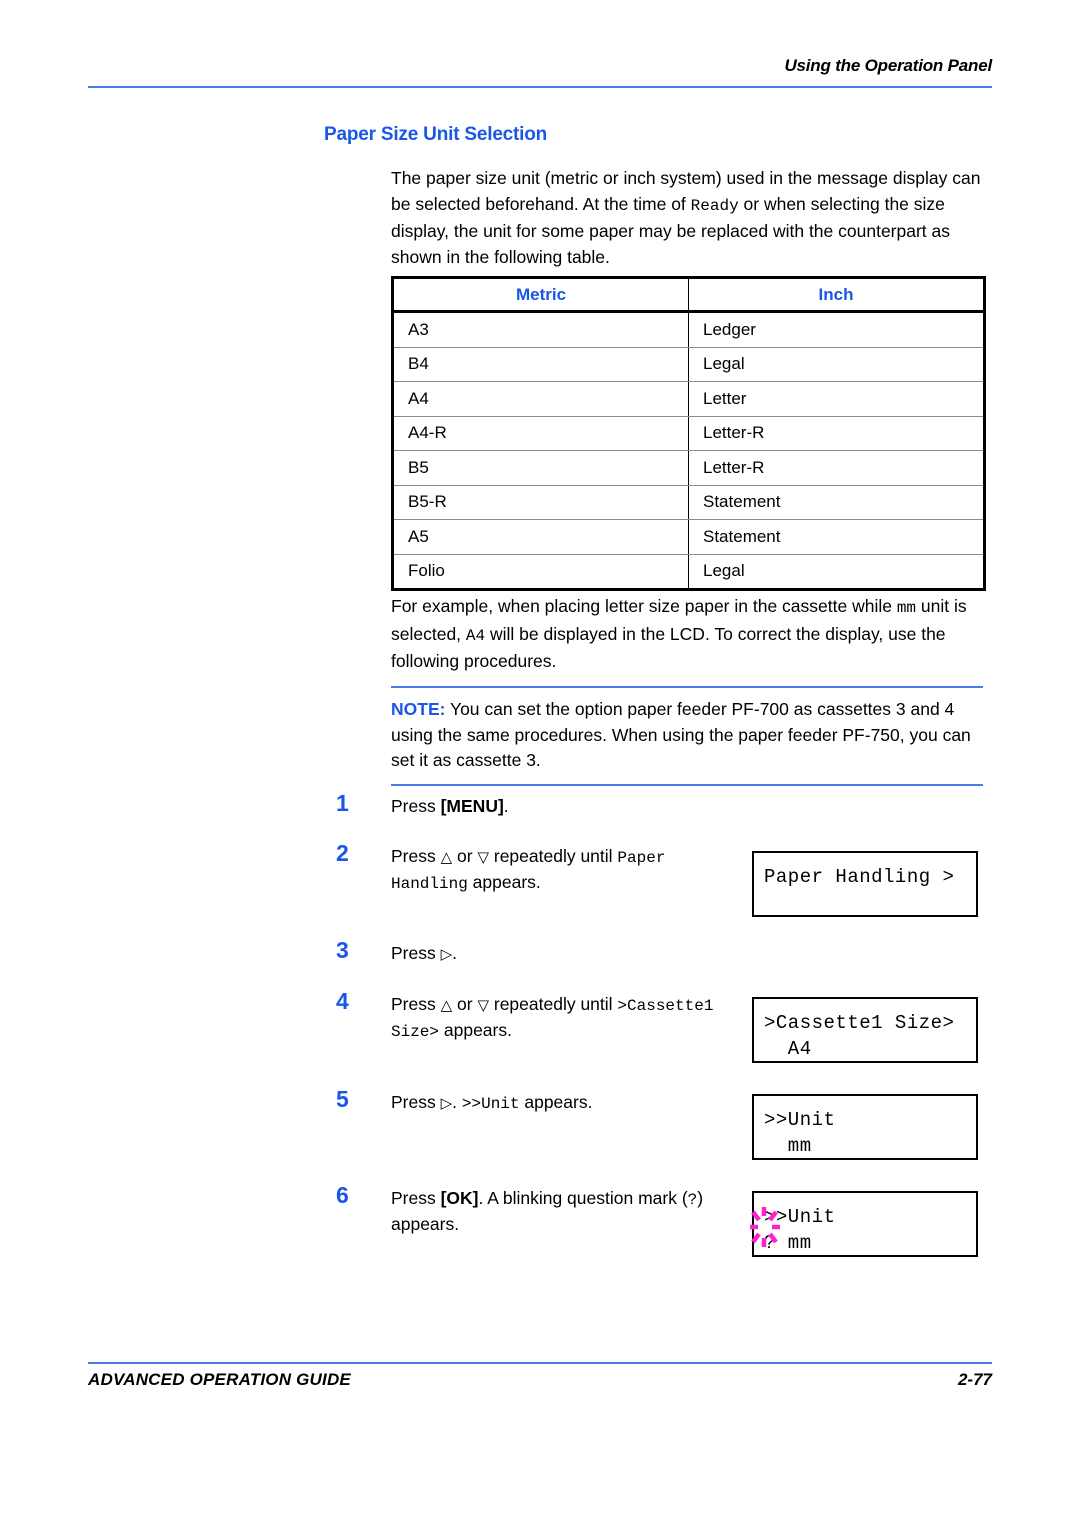 This screenshot has height=1528, width=1080. Describe the element at coordinates (418, 709) in the screenshot. I see `note-label: NOTE:` at that location.